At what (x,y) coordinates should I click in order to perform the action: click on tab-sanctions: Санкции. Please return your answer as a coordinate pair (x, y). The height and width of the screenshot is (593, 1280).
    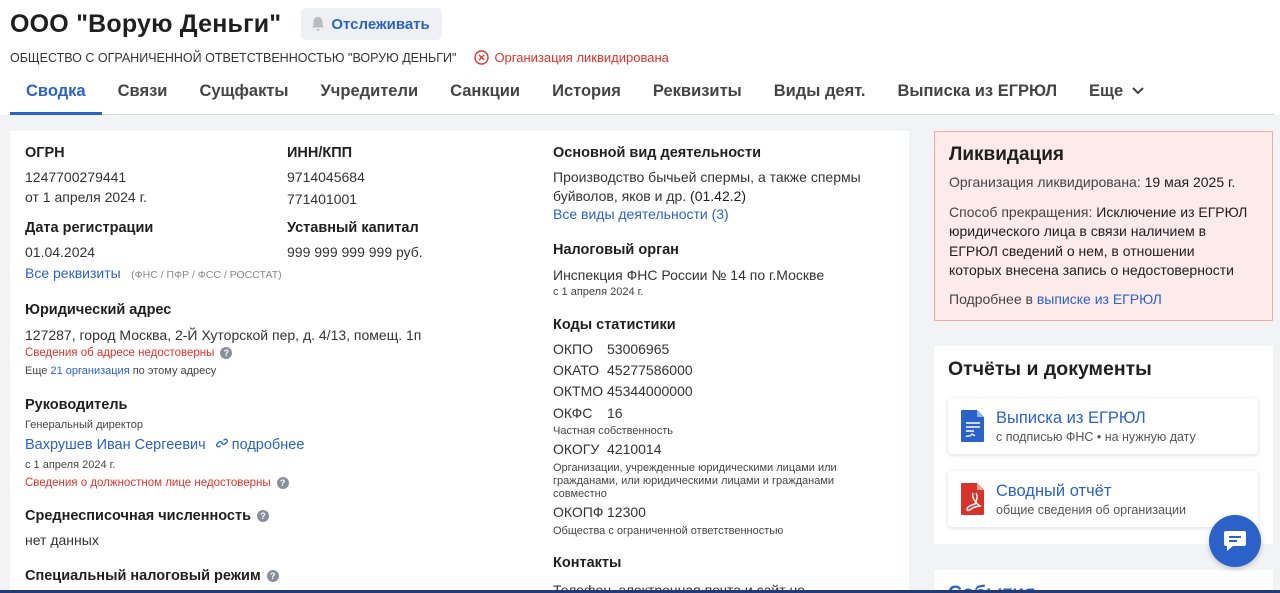
    Looking at the image, I should click on (485, 96).